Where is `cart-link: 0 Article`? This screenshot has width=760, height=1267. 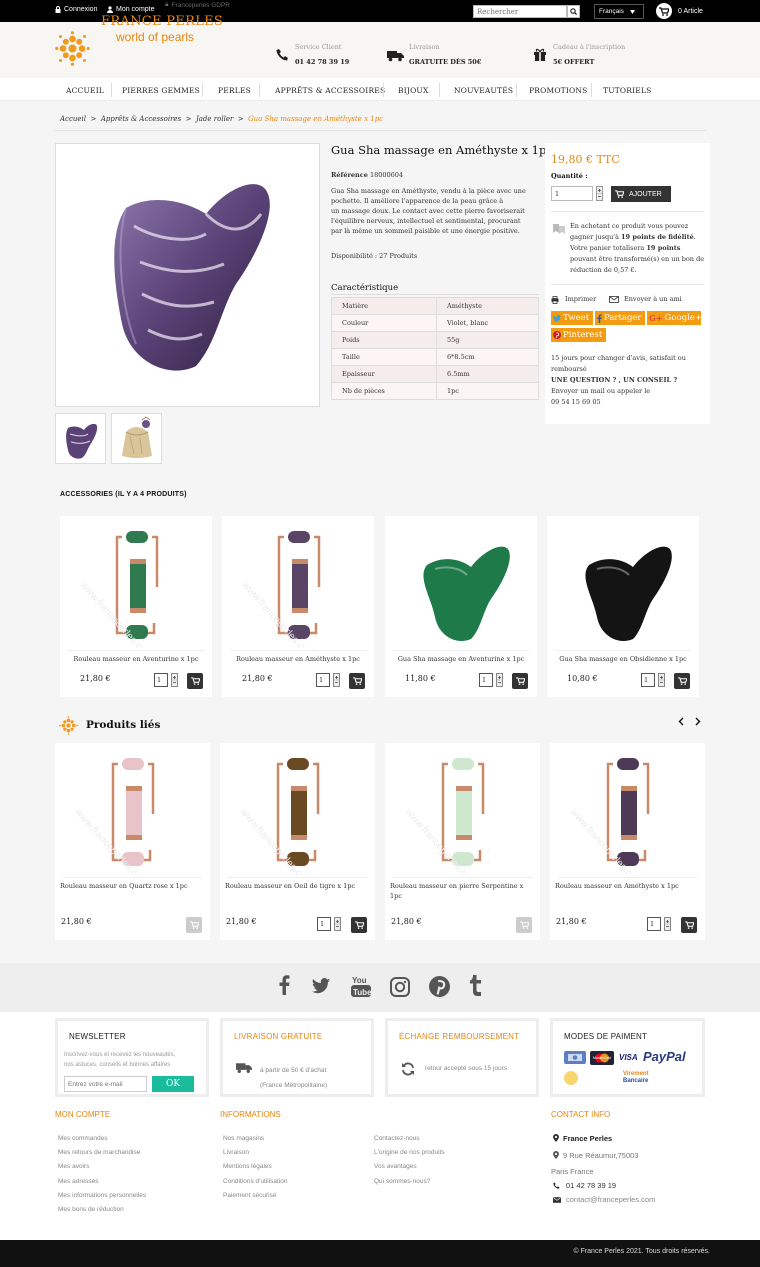 cart-link: 0 Article is located at coordinates (679, 11).